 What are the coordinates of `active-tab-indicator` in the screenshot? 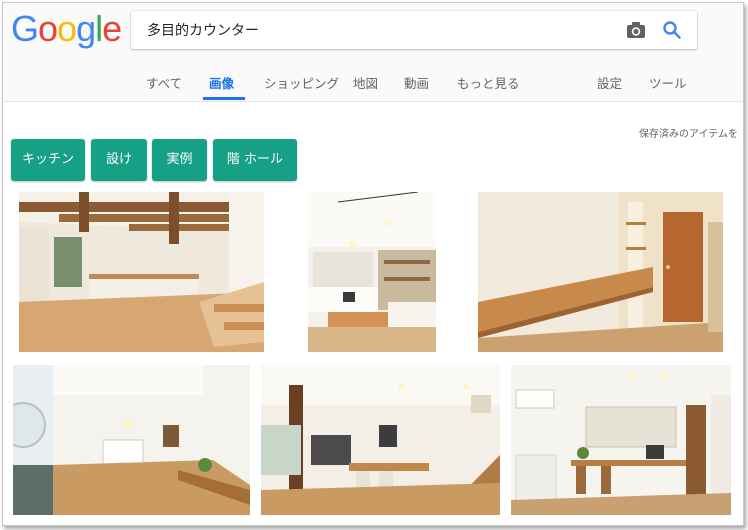 It's located at (224, 98).